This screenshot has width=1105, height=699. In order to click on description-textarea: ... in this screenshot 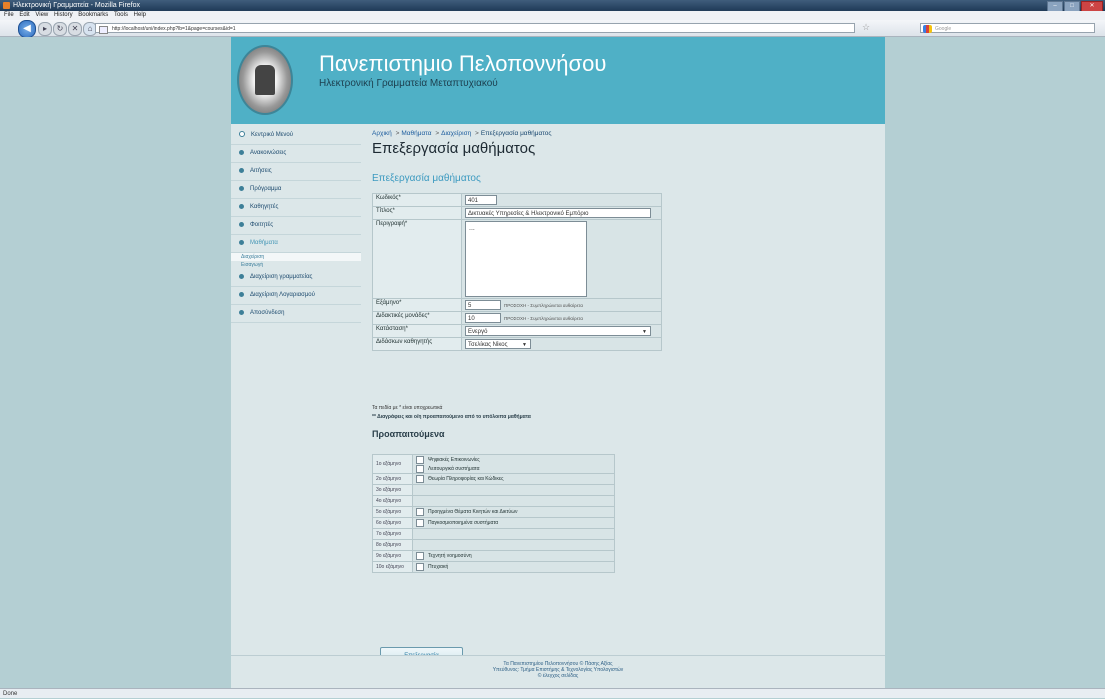, I will do `click(526, 259)`.